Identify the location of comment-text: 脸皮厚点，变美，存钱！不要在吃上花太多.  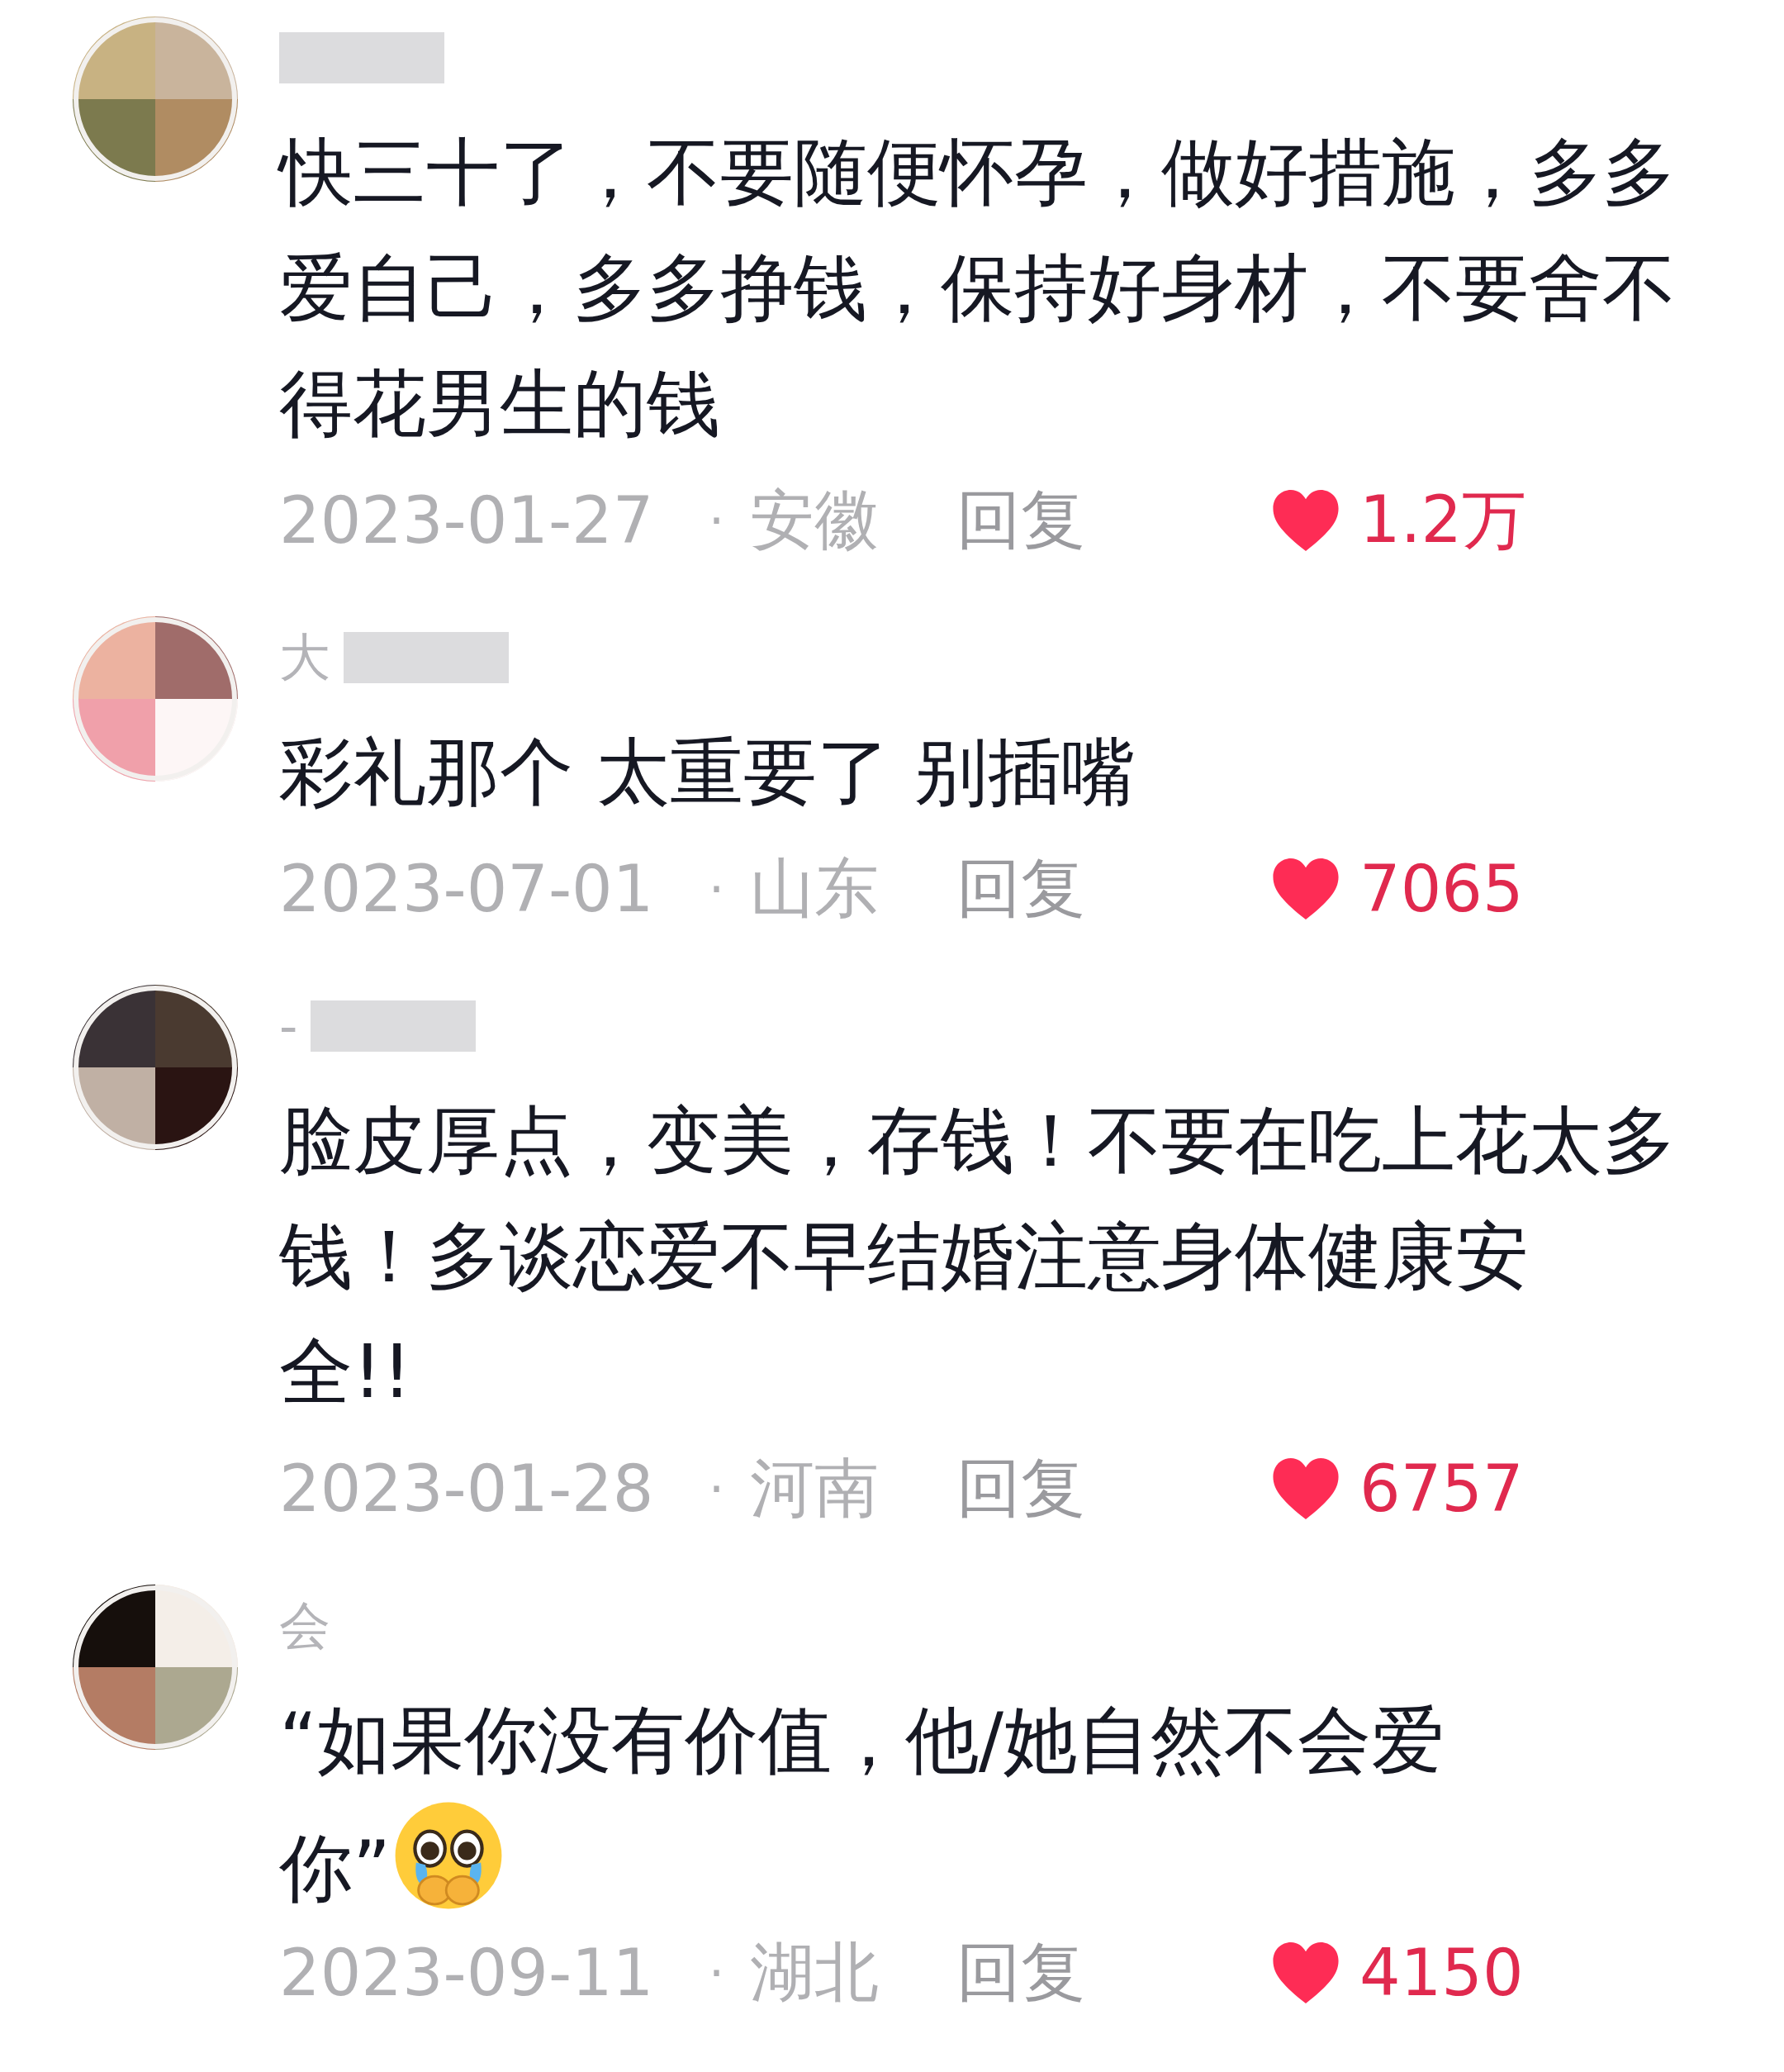
(977, 1140).